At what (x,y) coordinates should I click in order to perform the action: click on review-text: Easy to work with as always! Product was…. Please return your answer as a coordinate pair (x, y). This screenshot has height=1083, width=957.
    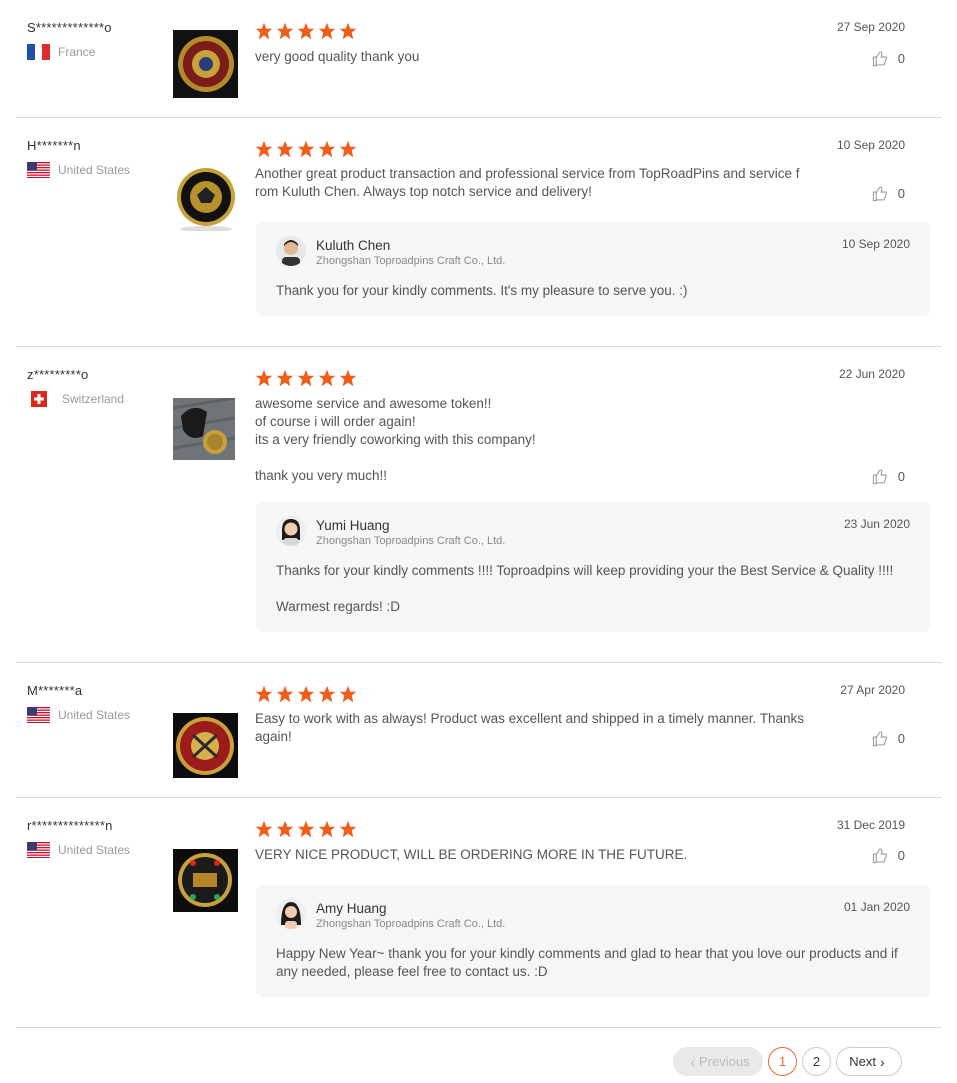
    Looking at the image, I should click on (530, 727).